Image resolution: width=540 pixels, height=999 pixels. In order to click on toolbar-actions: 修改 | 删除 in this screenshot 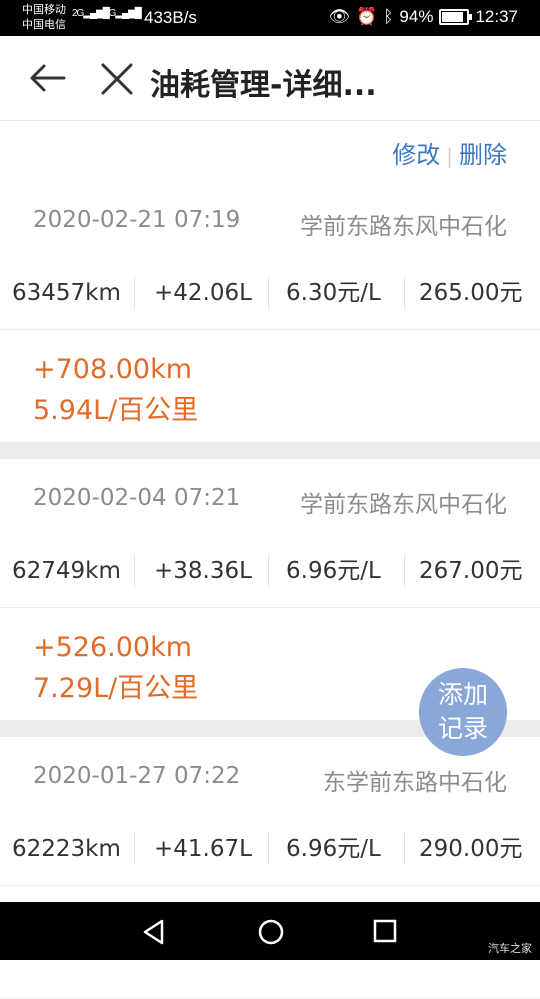, I will do `click(449, 152)`.